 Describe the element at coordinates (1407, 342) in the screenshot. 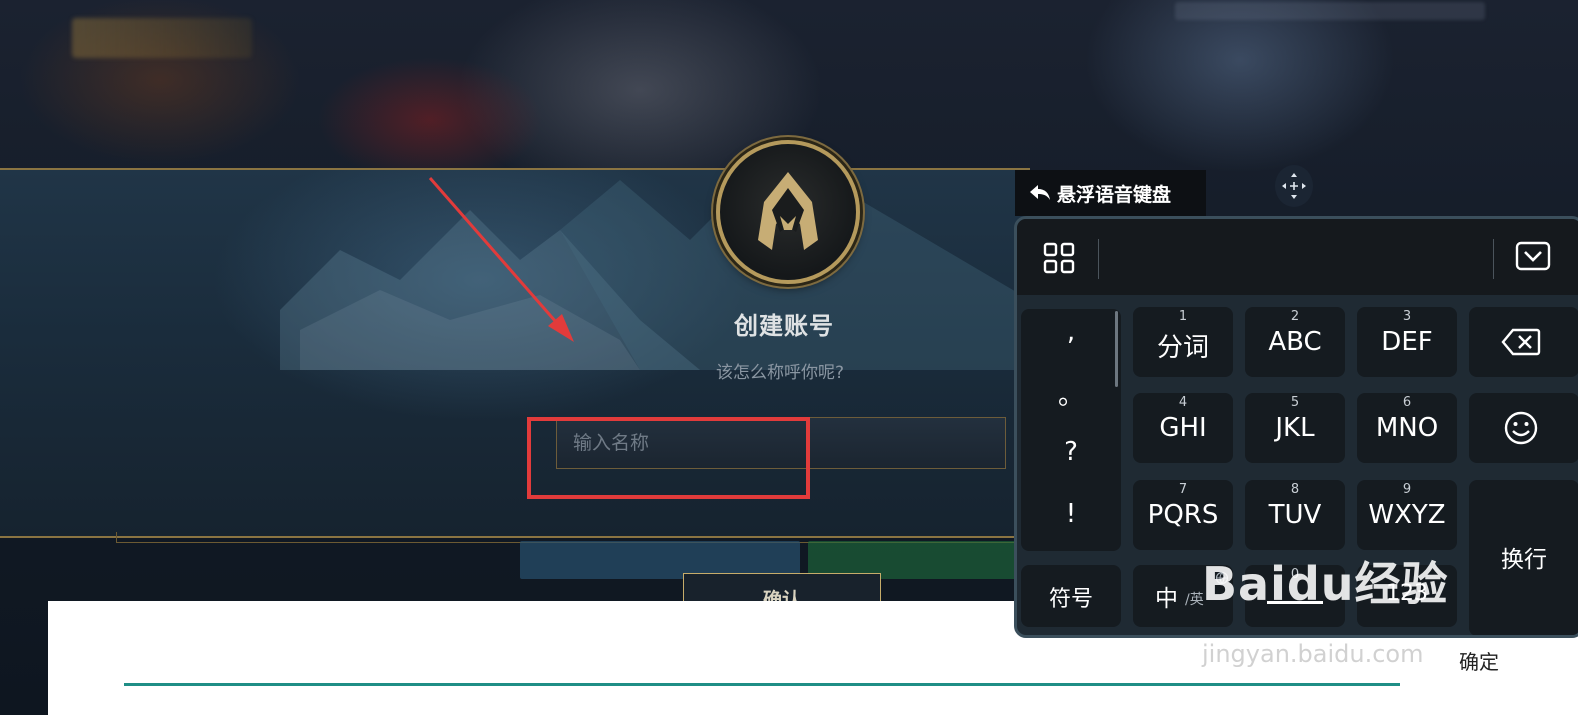

I see `key-3: 3 DEF` at that location.